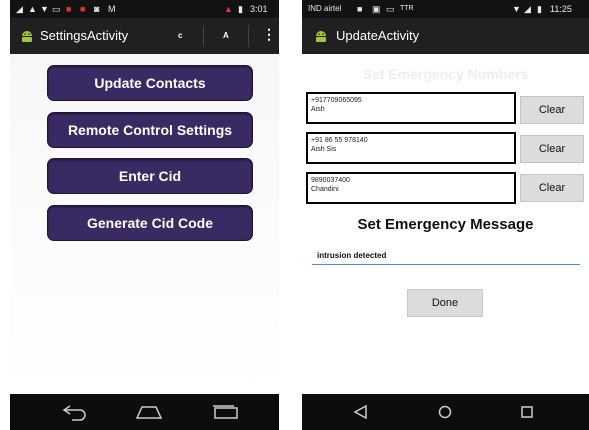  What do you see at coordinates (446, 257) in the screenshot?
I see `emergency-message-input: intrusion detected` at bounding box center [446, 257].